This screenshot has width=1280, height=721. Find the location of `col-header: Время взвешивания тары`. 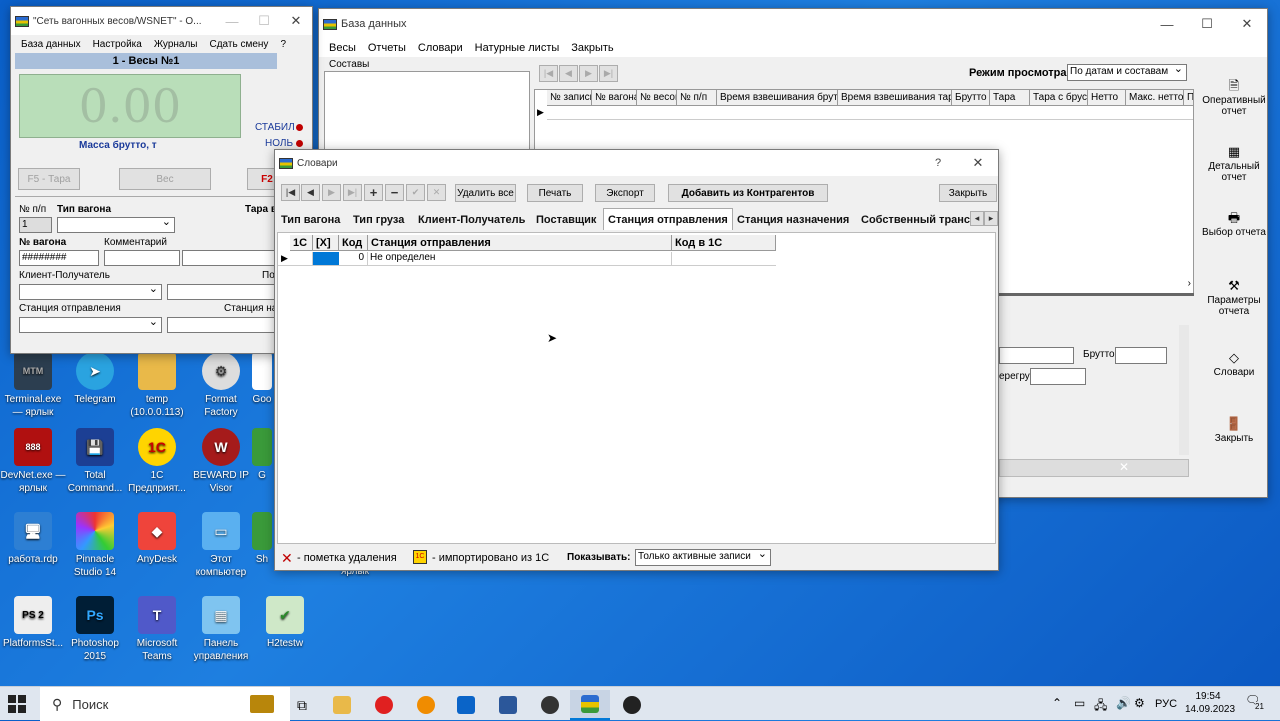

col-header: Время взвешивания тары is located at coordinates (895, 98).